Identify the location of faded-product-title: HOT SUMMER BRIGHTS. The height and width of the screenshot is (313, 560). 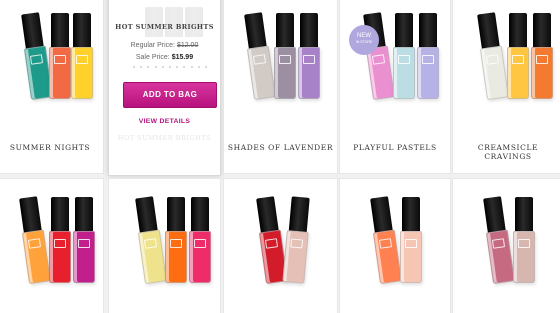
(164, 138).